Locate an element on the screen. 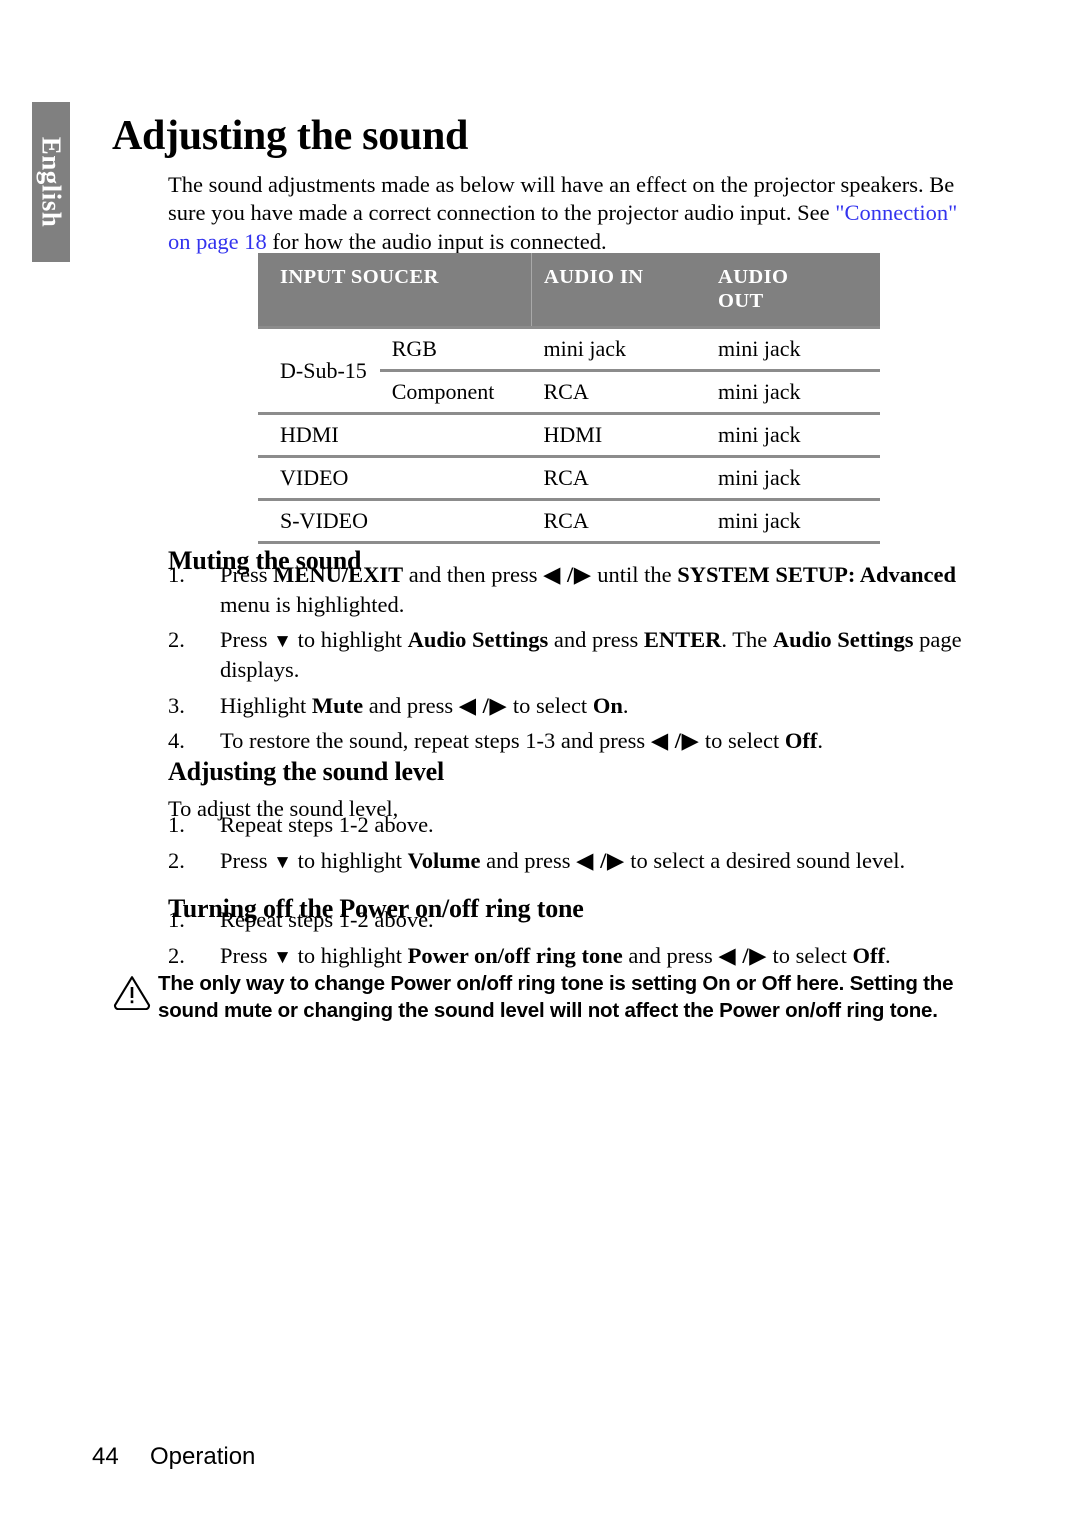 The height and width of the screenshot is (1529, 1080). step-text-frag: Highlight is located at coordinates (266, 705).